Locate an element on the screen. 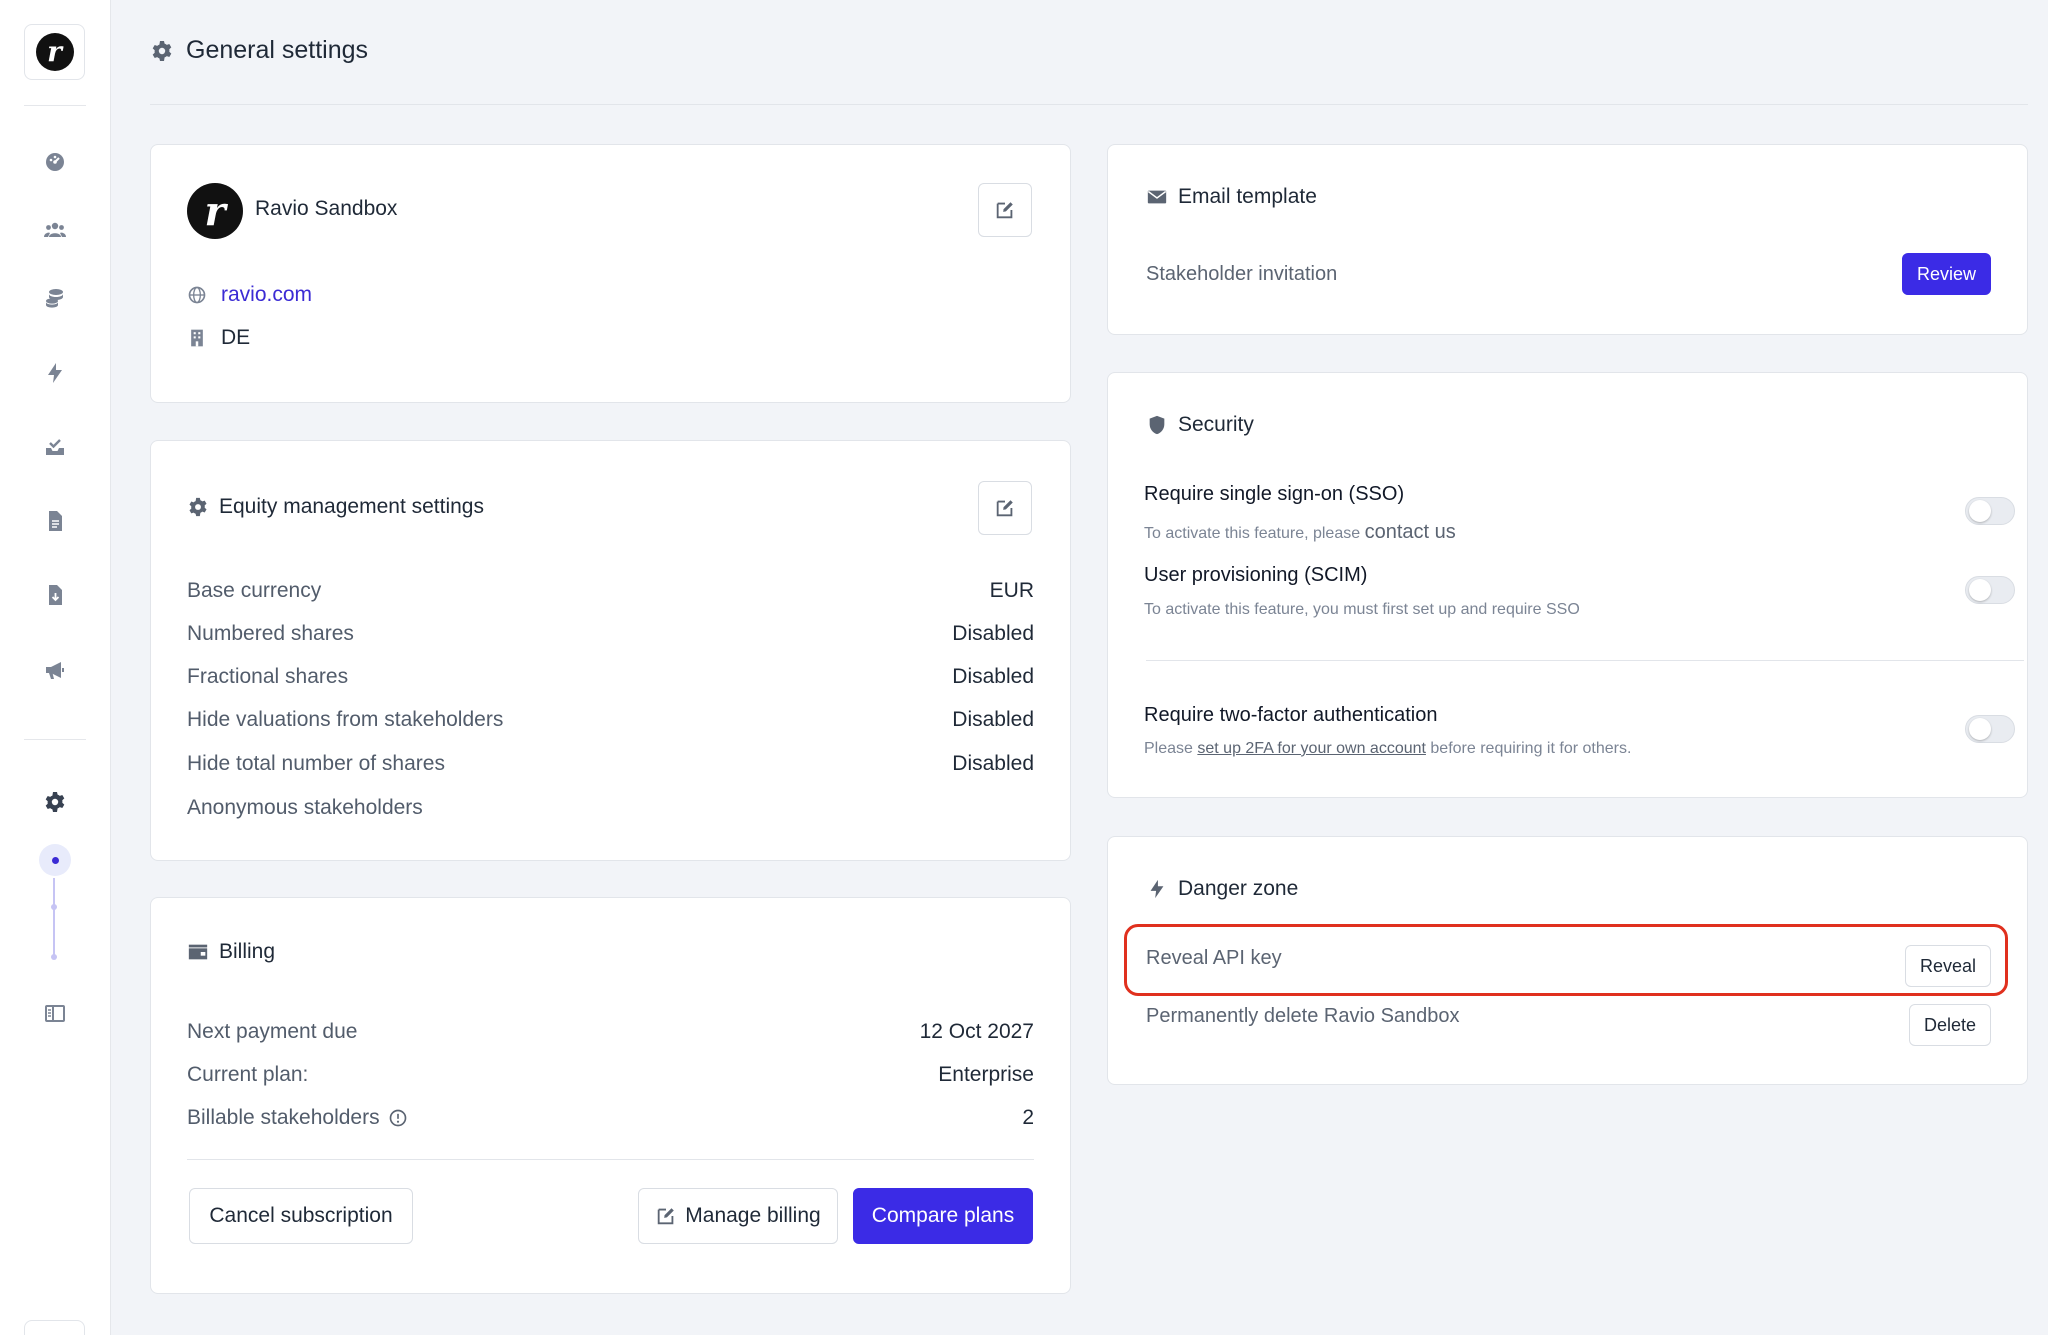 This screenshot has height=1335, width=2048. equity-row: Anonymous stakeholders is located at coordinates (610, 808).